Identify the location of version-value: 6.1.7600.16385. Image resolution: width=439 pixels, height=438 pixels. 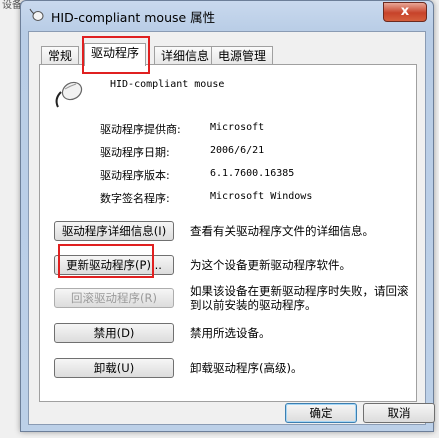
(252, 173).